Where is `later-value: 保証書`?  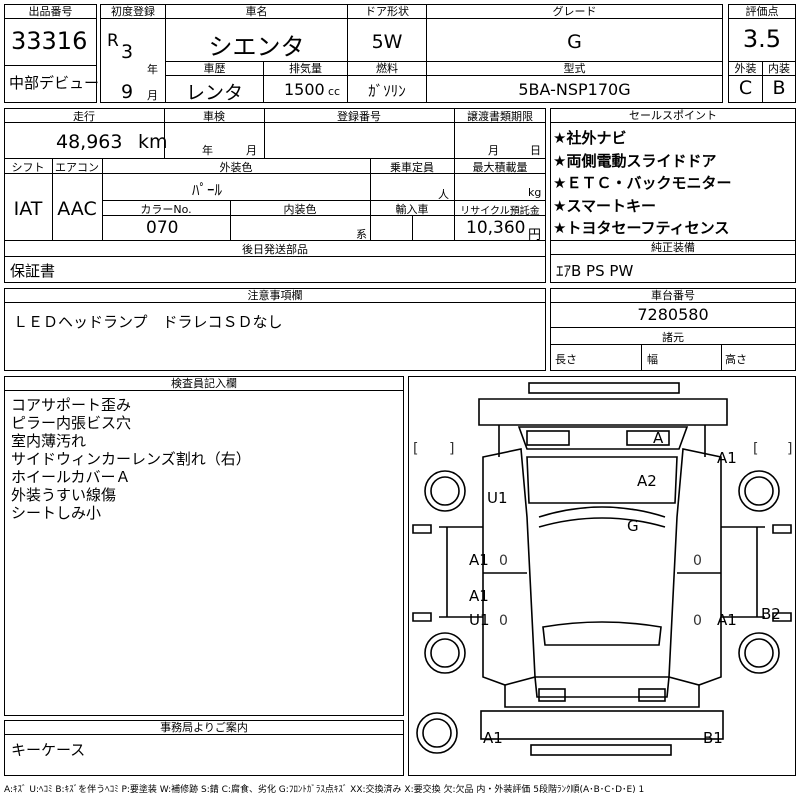
later-value: 保証書 is located at coordinates (33, 271).